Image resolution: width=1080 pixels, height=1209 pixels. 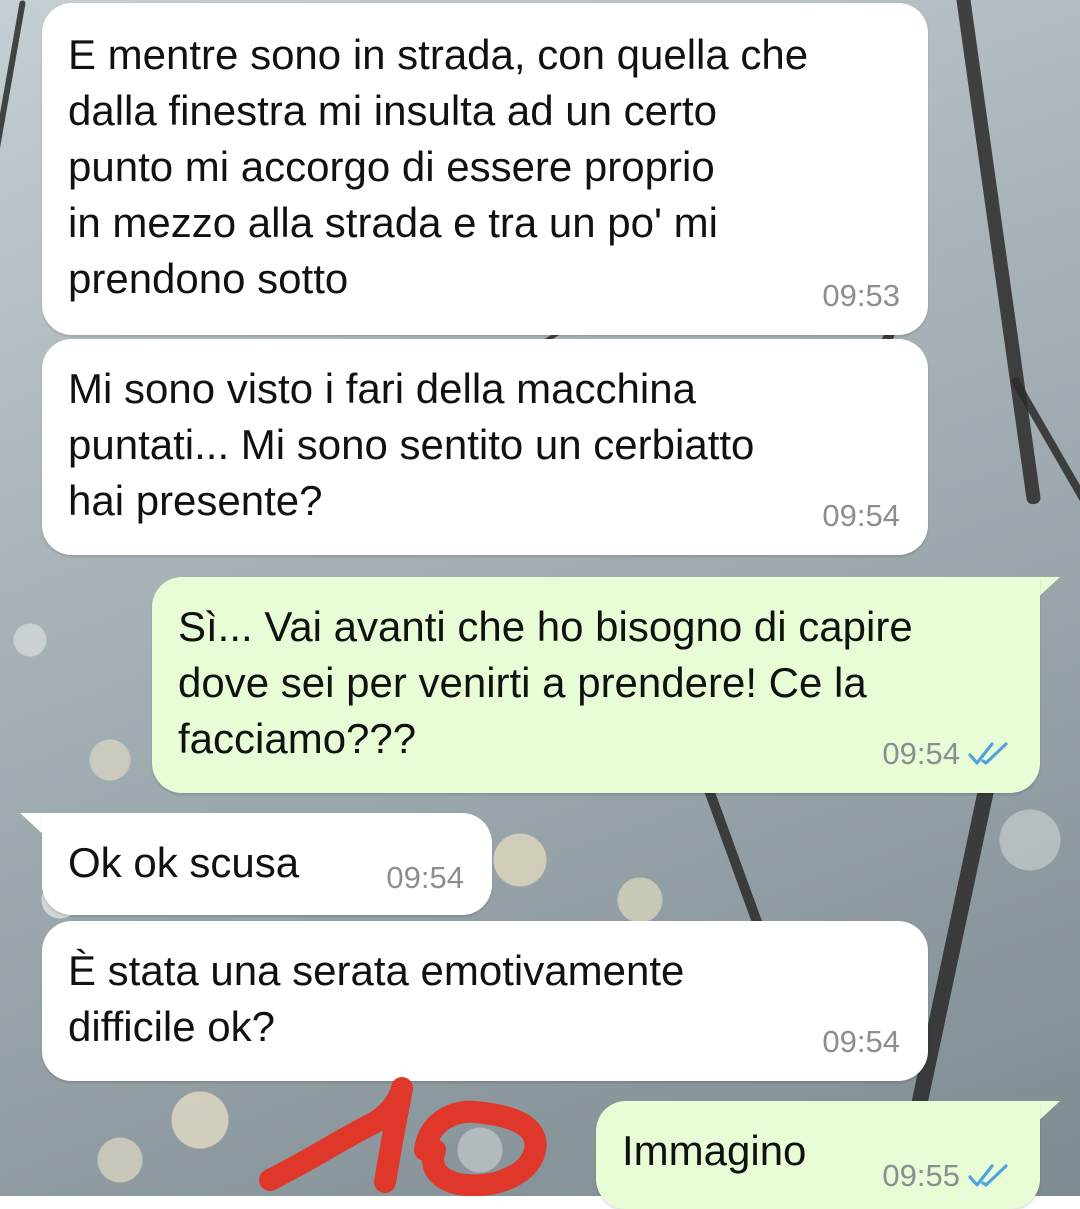 I want to click on incoming-message-bubble: Ok ok scusa 09:54, so click(x=267, y=864).